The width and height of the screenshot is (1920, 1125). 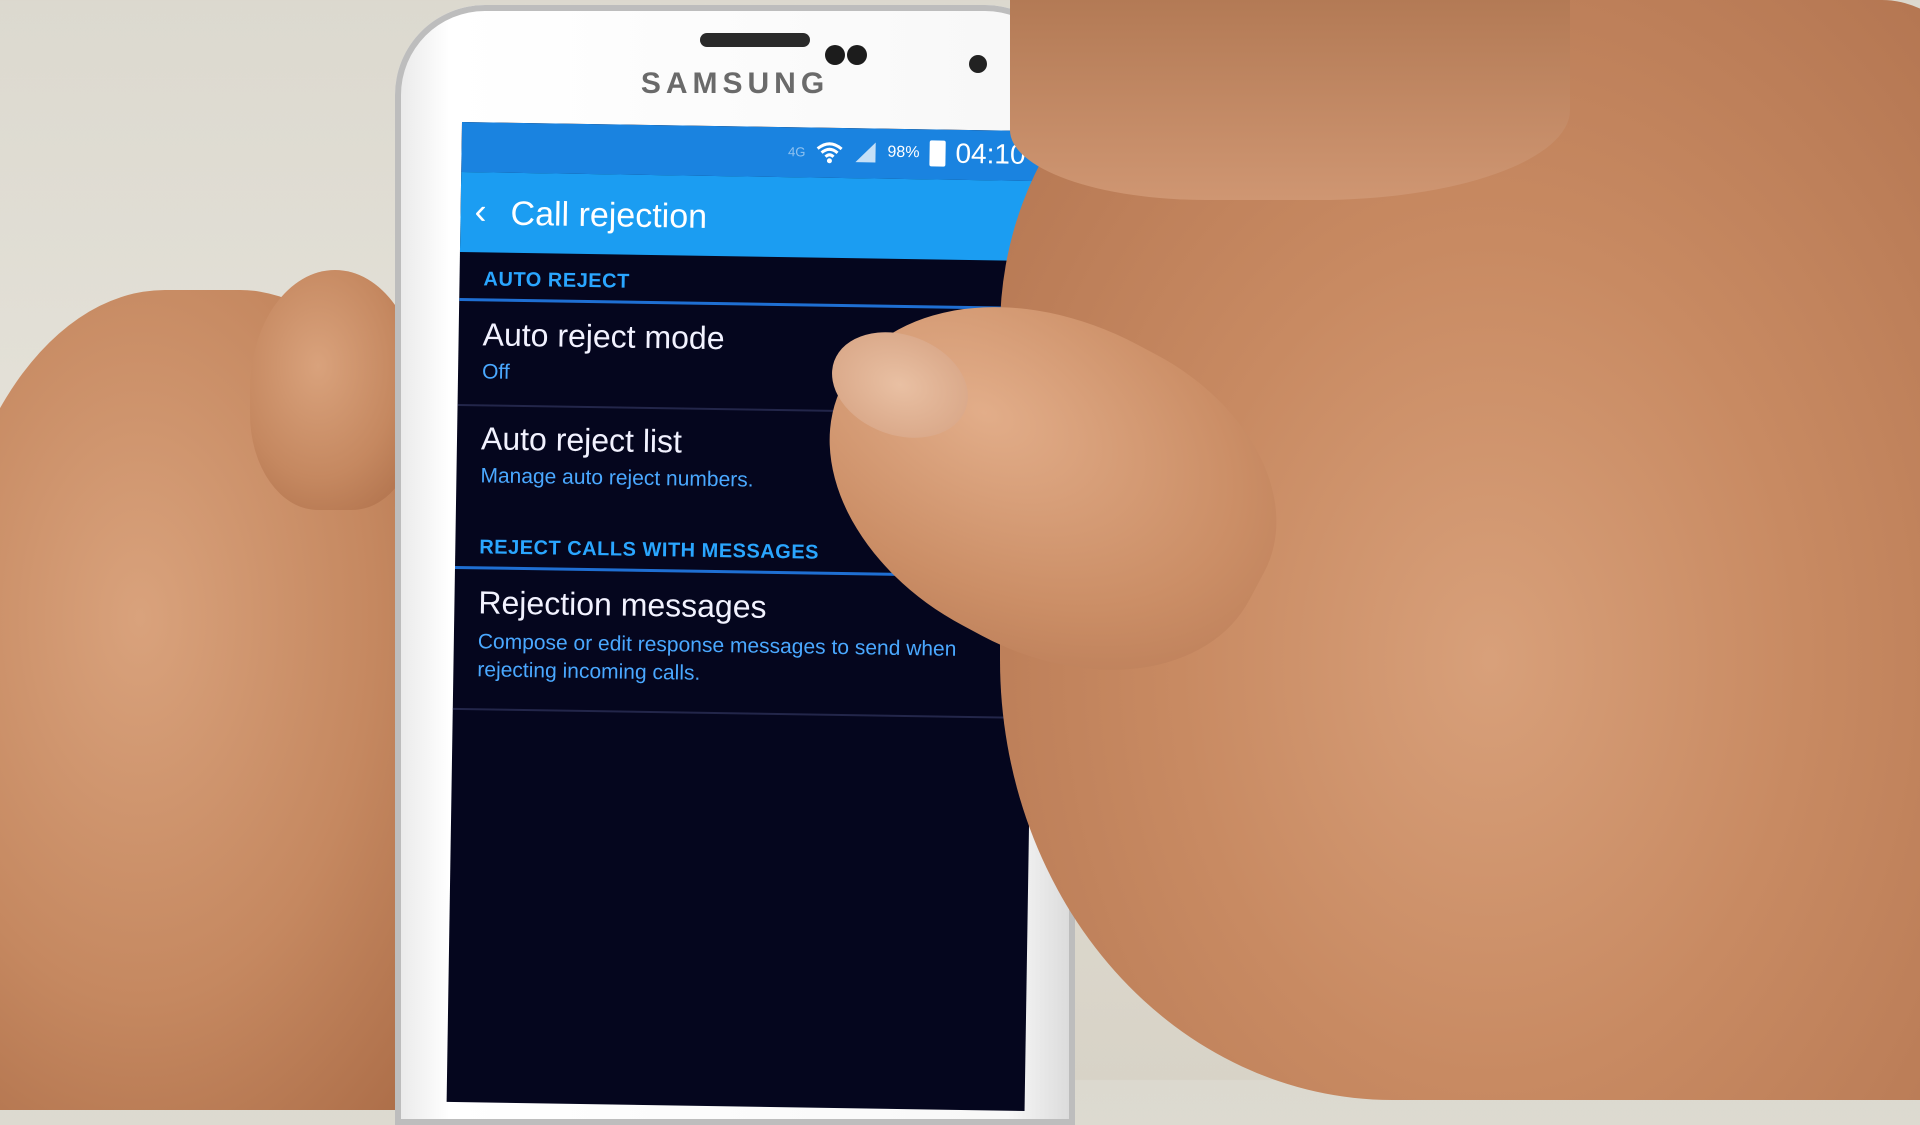 What do you see at coordinates (937, 153) in the screenshot?
I see `battery-icon` at bounding box center [937, 153].